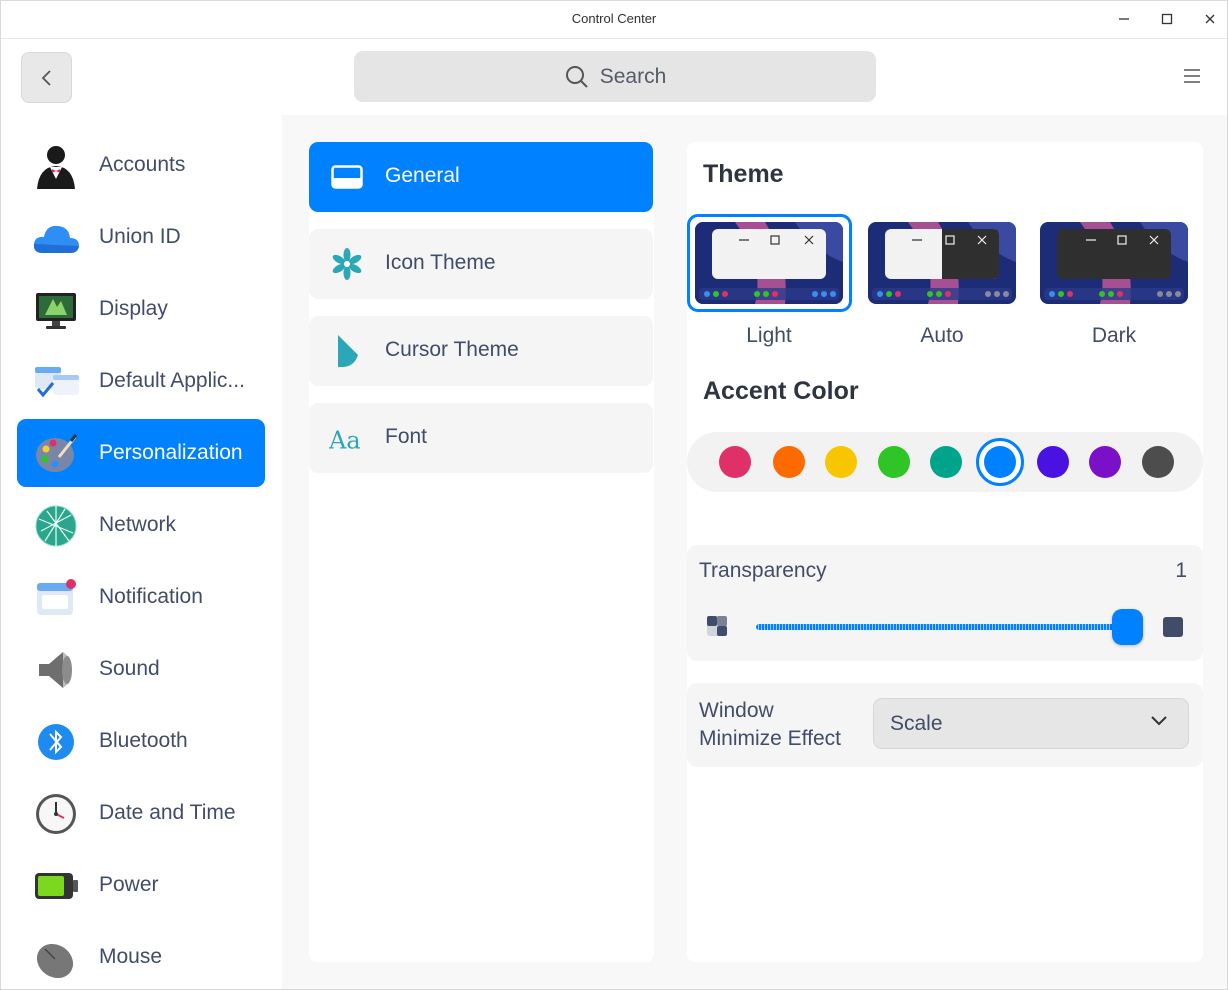 This screenshot has width=1228, height=990. I want to click on maximize-window-button, so click(1167, 19).